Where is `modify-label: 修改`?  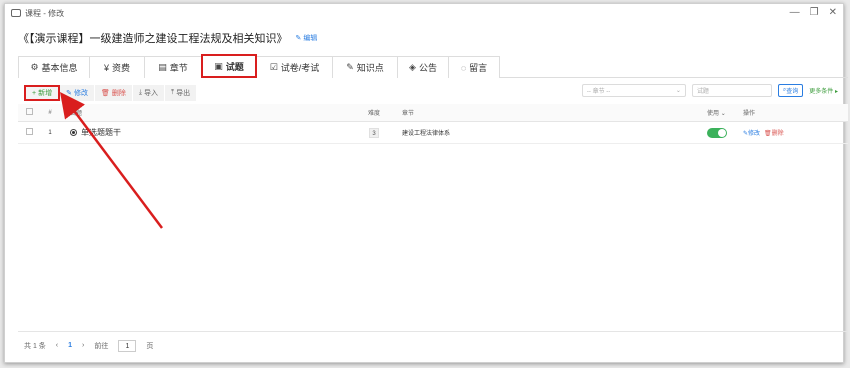 modify-label: 修改 is located at coordinates (80, 93).